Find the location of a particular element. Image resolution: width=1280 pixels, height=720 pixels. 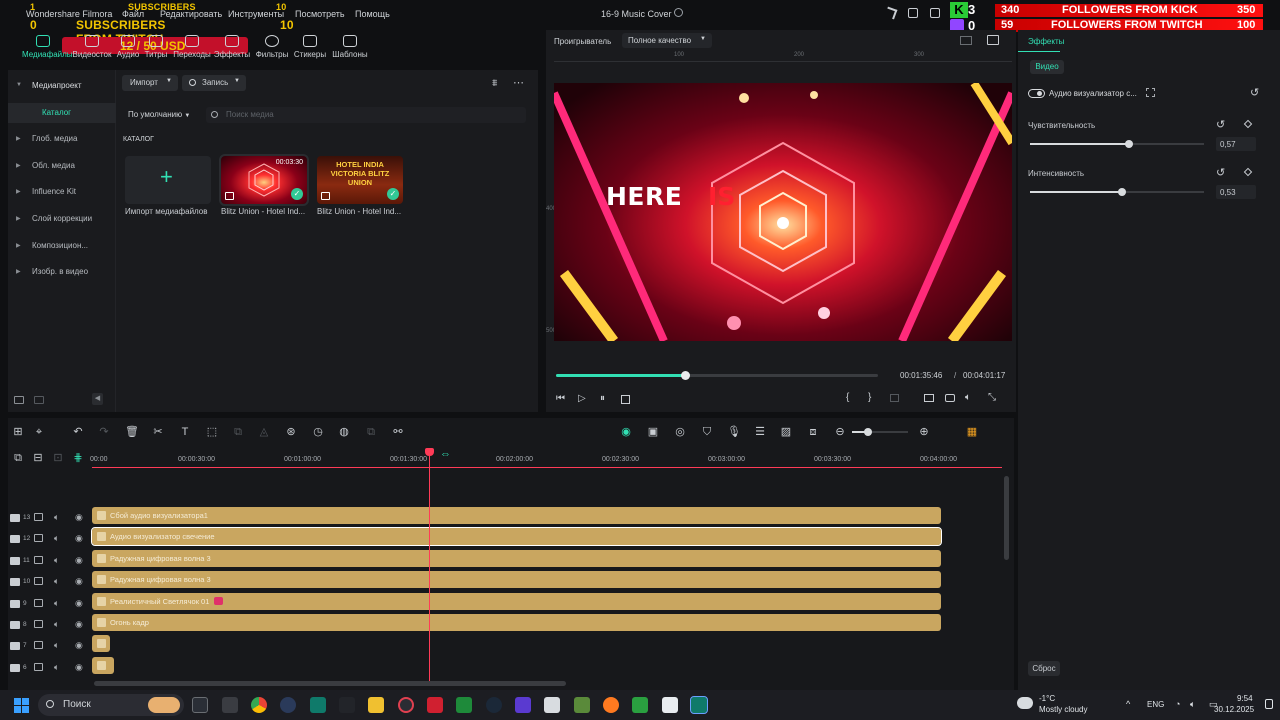

speed-icon: ◷ is located at coordinates (318, 432).